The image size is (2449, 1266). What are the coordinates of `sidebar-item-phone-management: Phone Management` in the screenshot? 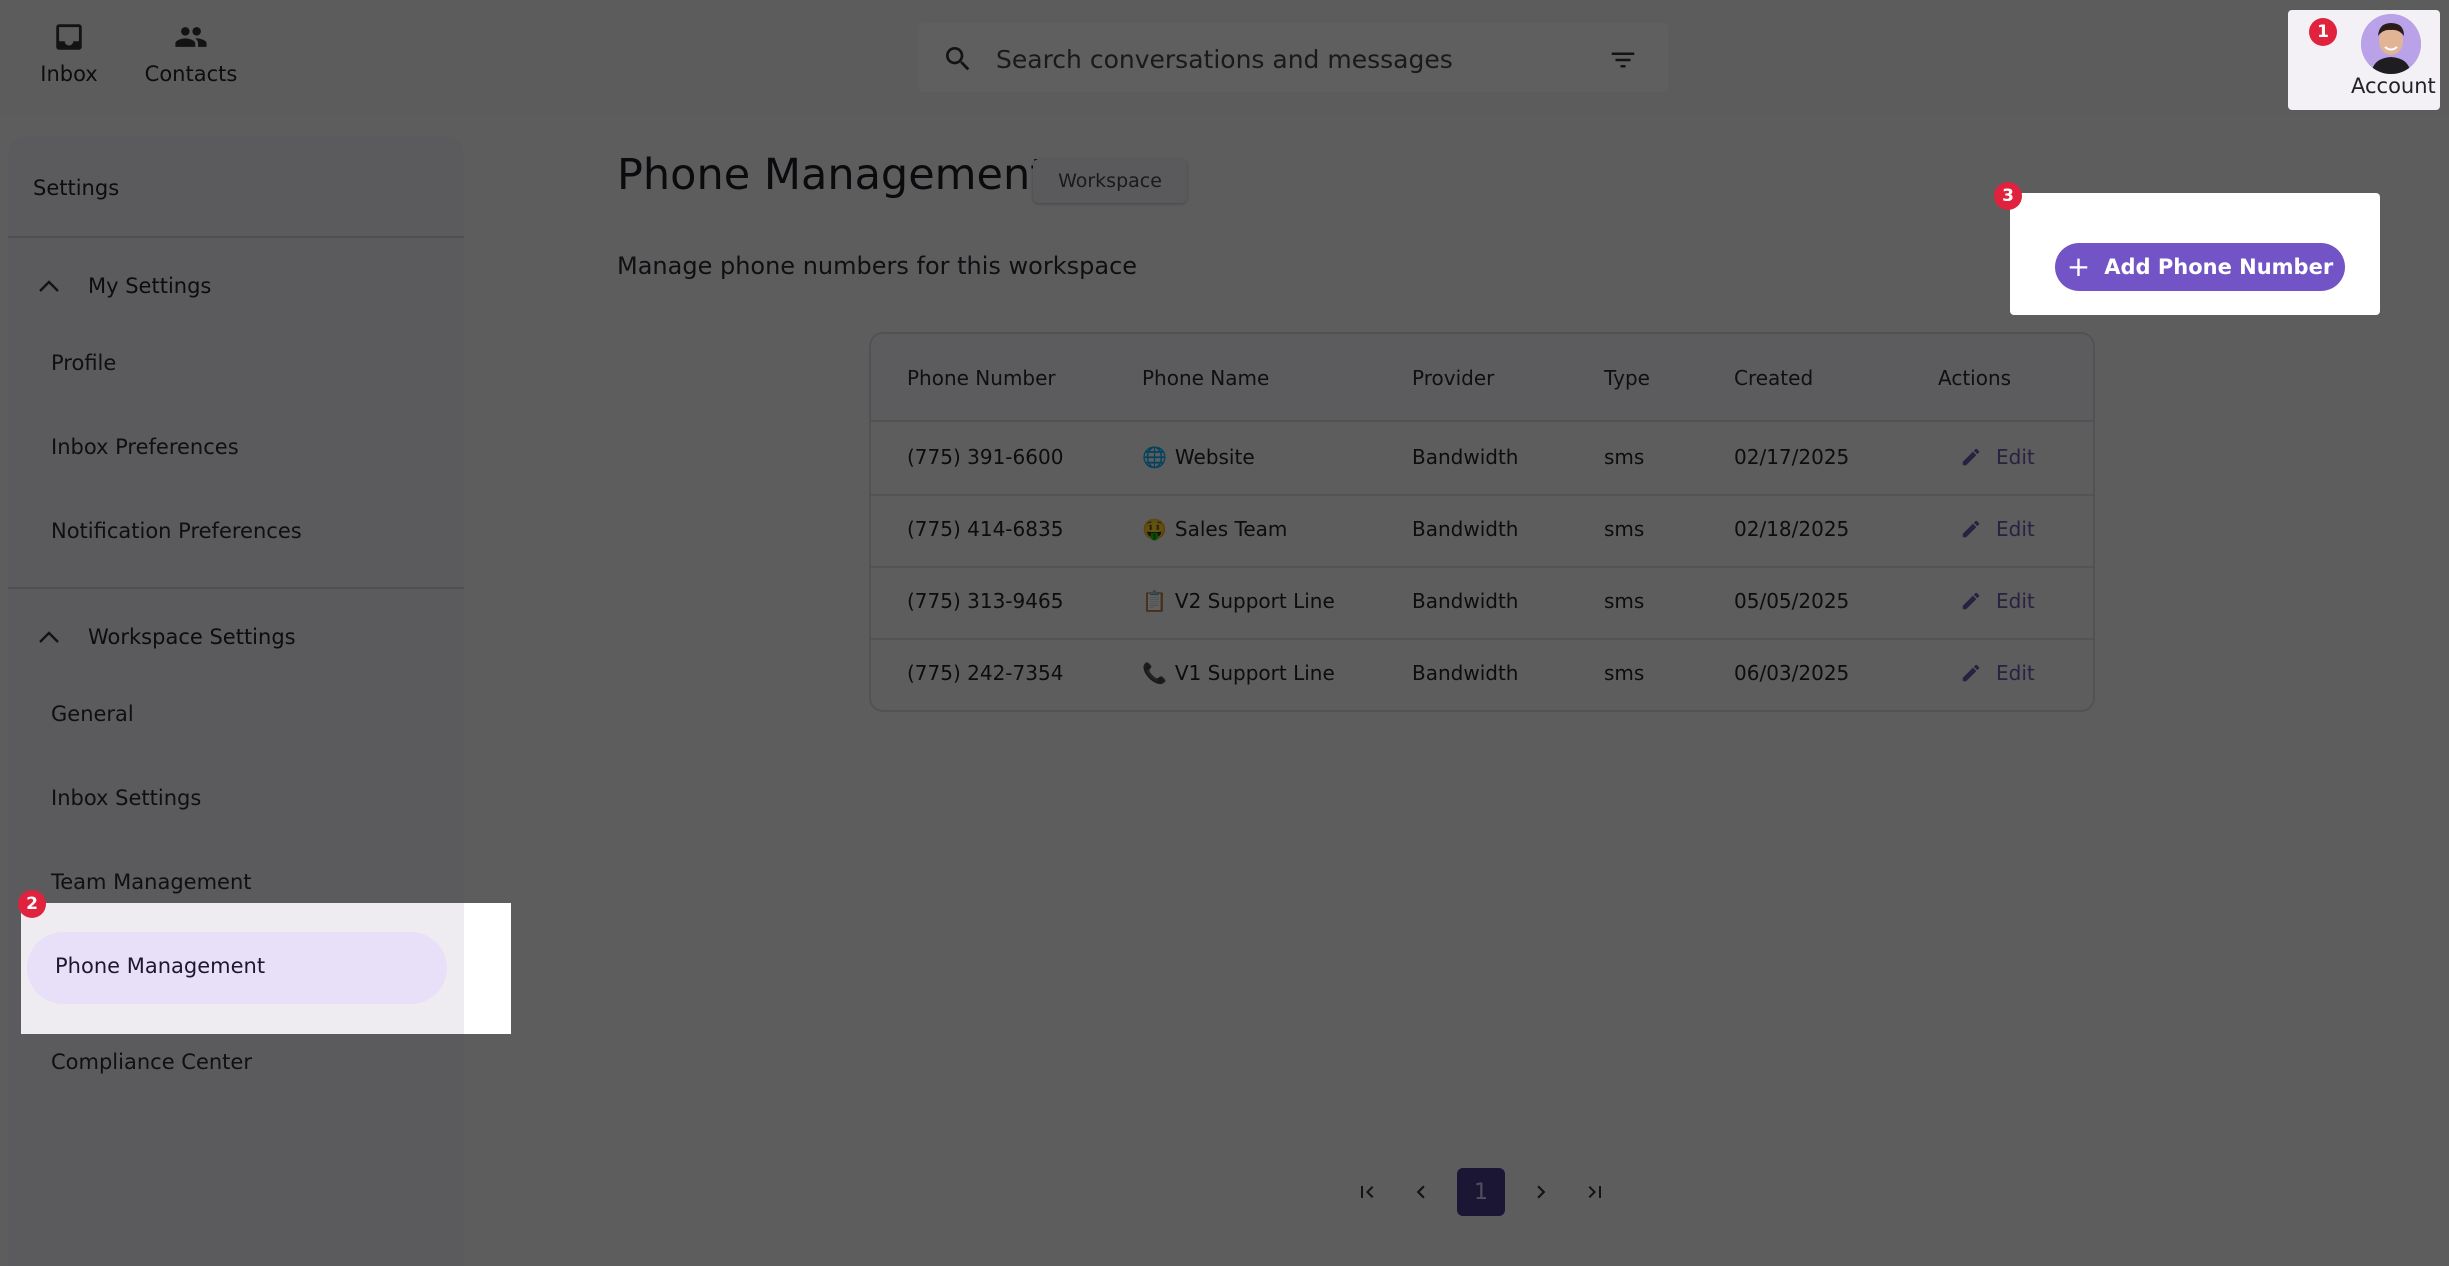 It's located at (237, 968).